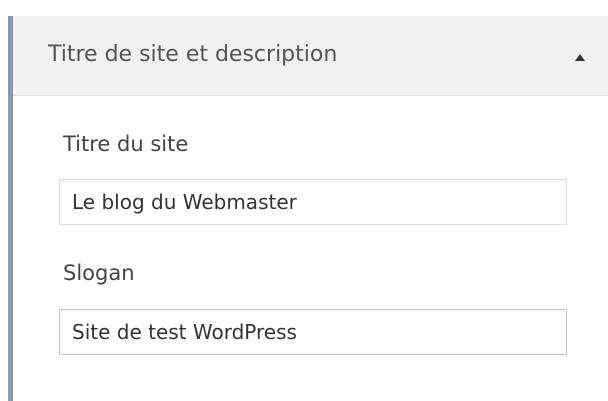  What do you see at coordinates (99, 273) in the screenshot?
I see `tagline-label: Slogan` at bounding box center [99, 273].